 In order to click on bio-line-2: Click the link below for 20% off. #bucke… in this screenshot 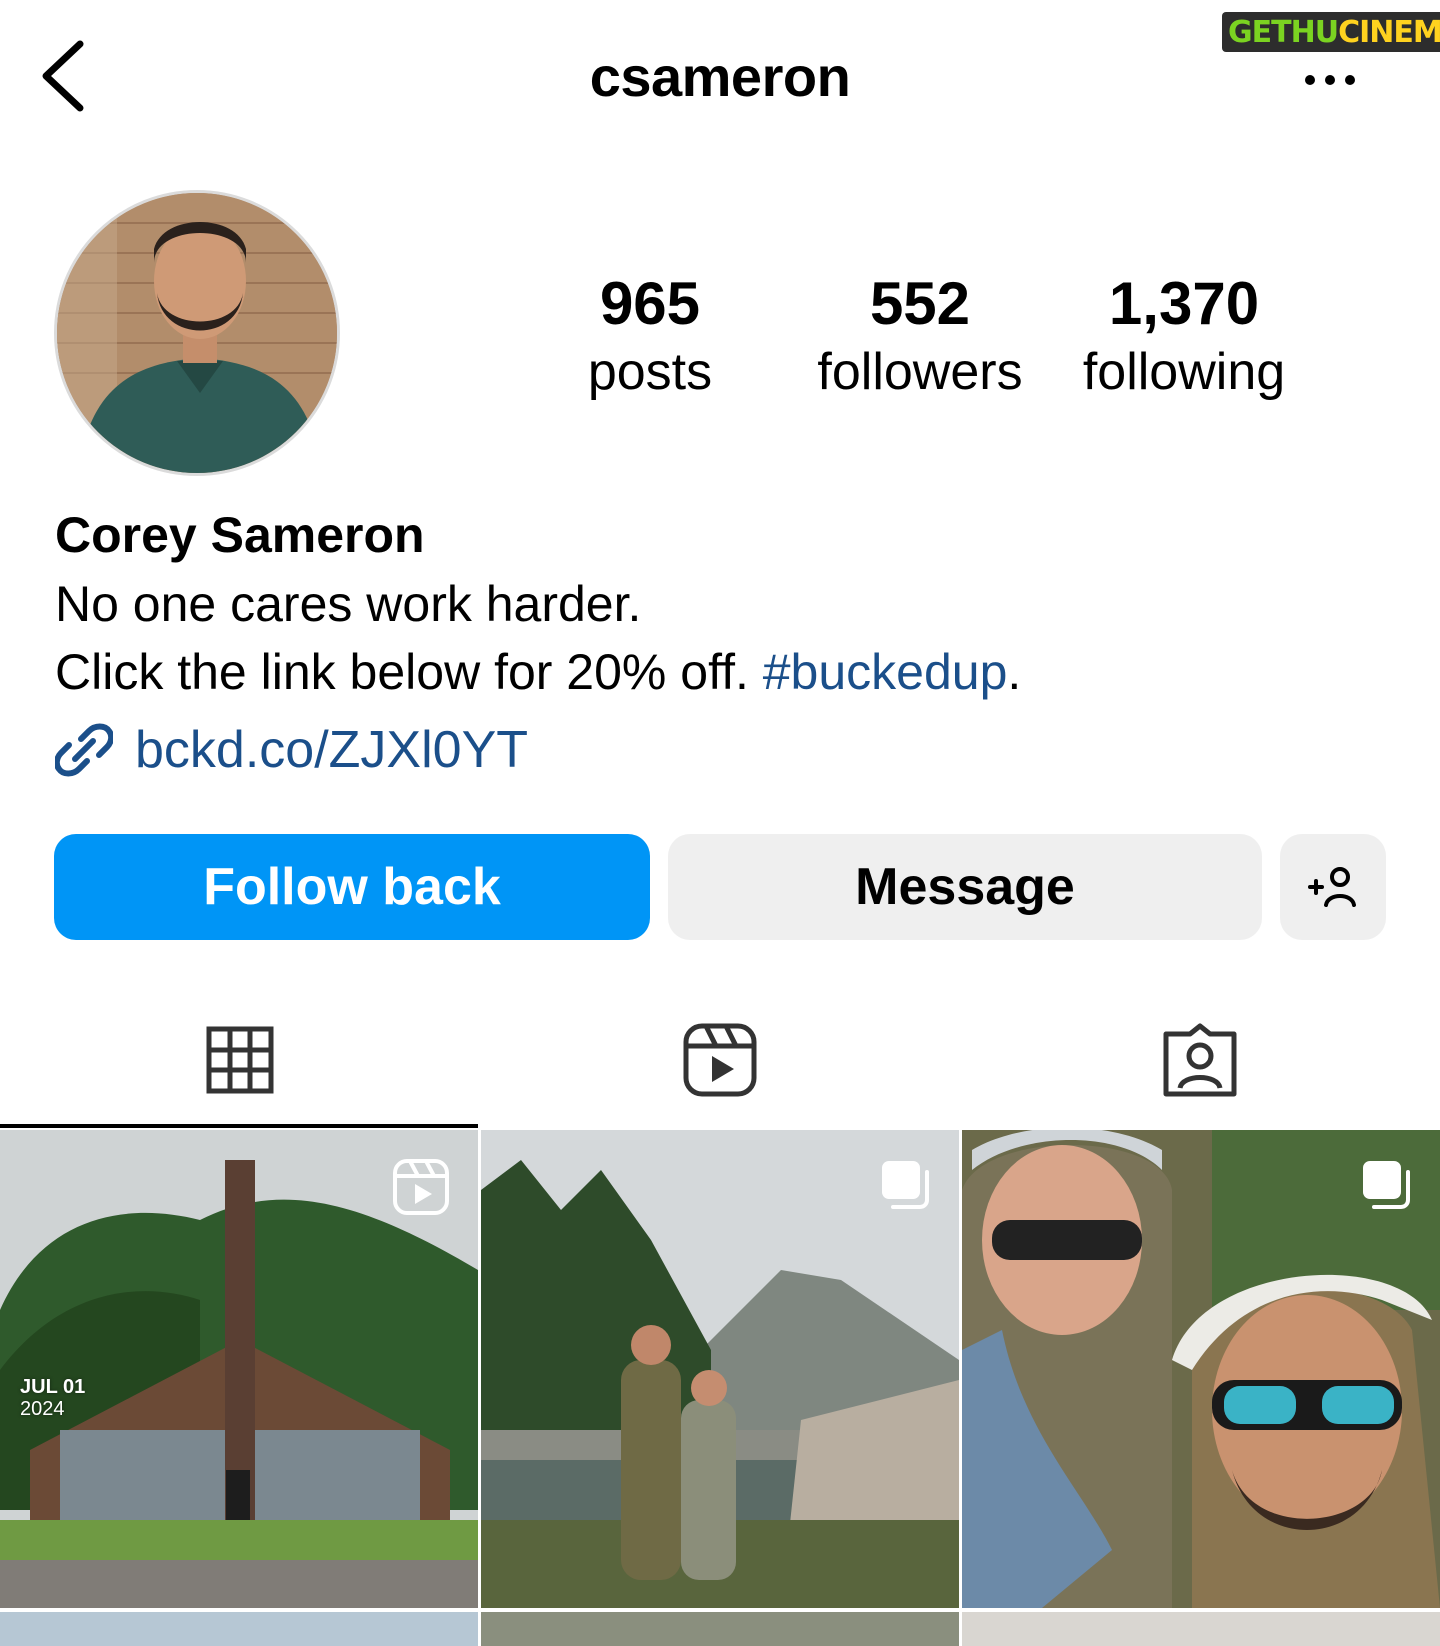, I will do `click(720, 672)`.